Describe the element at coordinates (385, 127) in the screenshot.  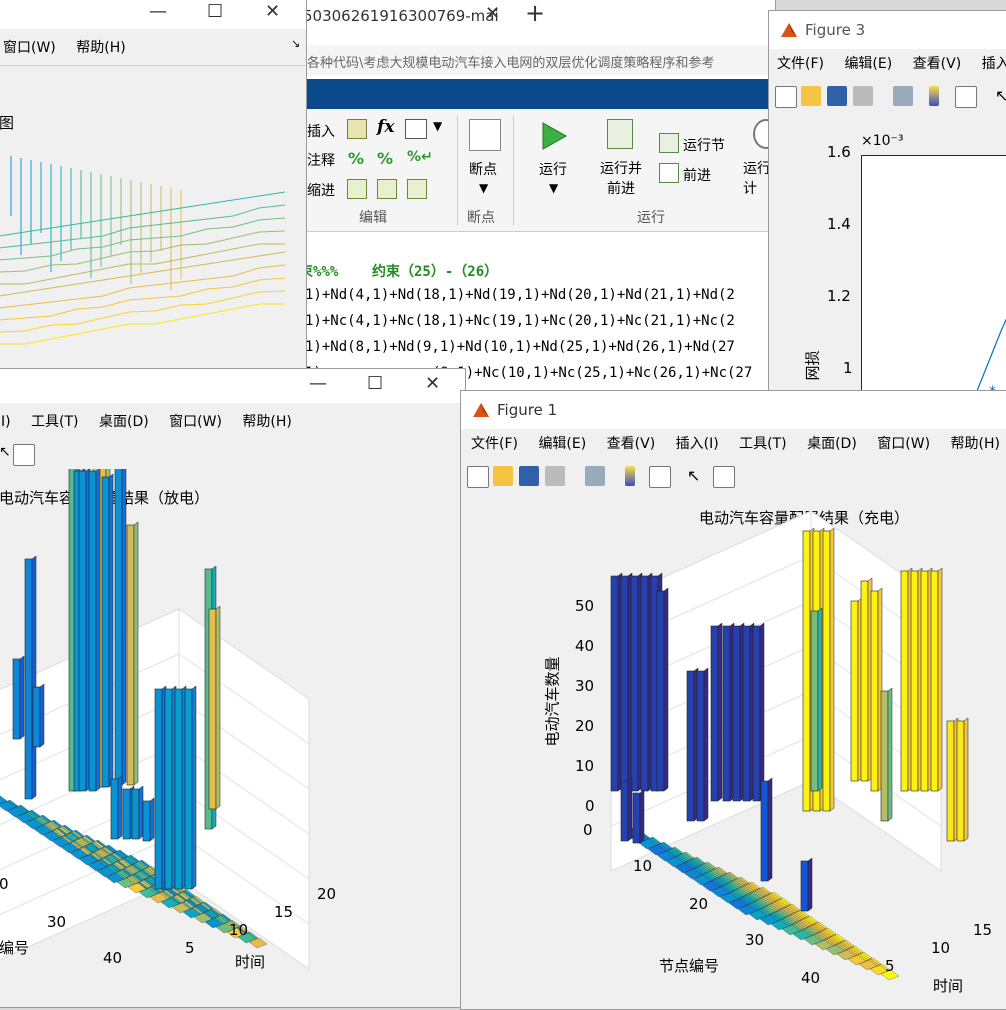
I see `fx-icon: fx` at that location.